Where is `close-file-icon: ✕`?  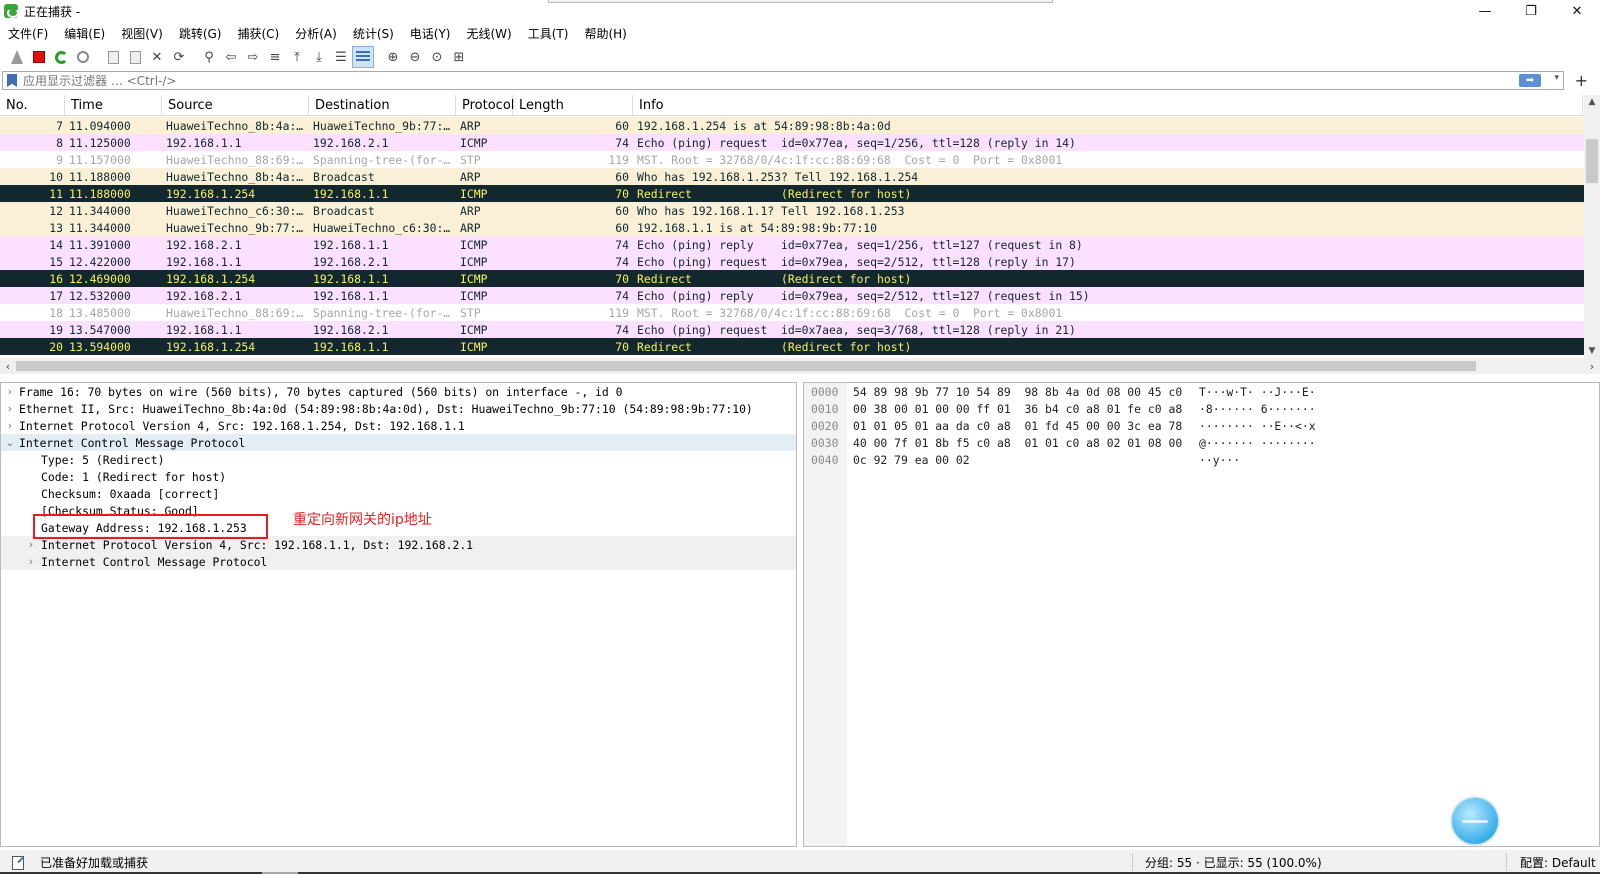
close-file-icon: ✕ is located at coordinates (157, 57).